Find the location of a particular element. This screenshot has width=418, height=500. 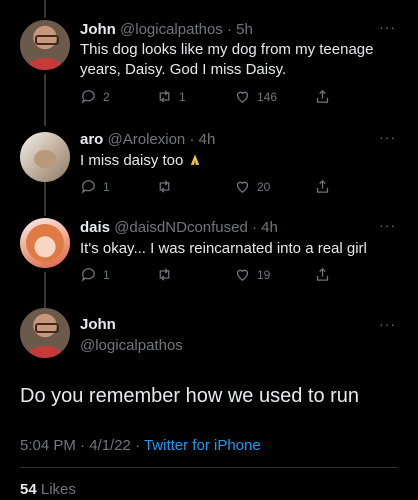

tweet-timestamp: 5:04 PM · 4/1/22 · is located at coordinates (82, 445).